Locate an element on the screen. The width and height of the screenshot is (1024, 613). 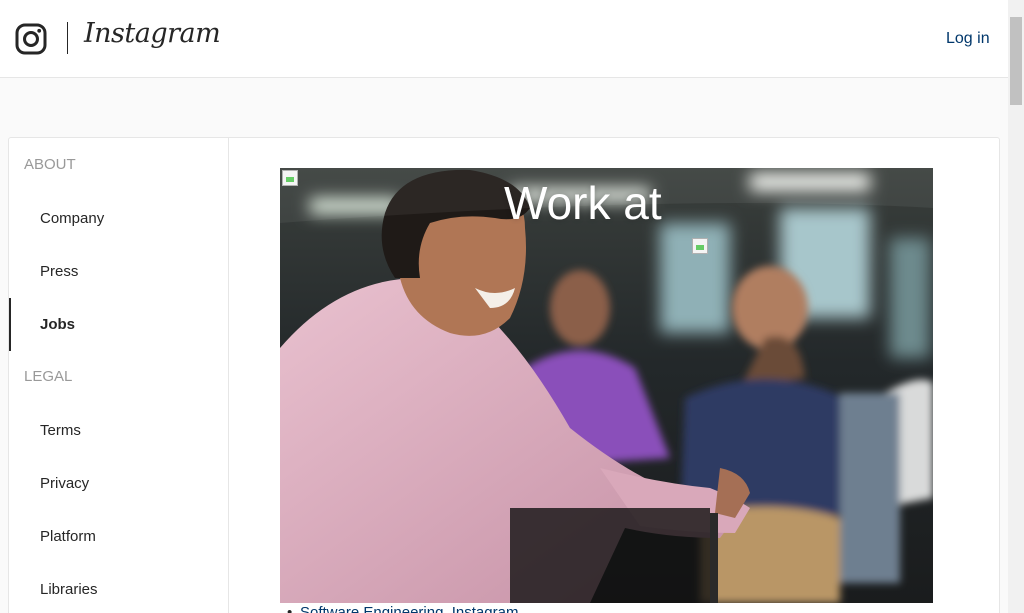
hero-title: Work at is located at coordinates (583, 203).